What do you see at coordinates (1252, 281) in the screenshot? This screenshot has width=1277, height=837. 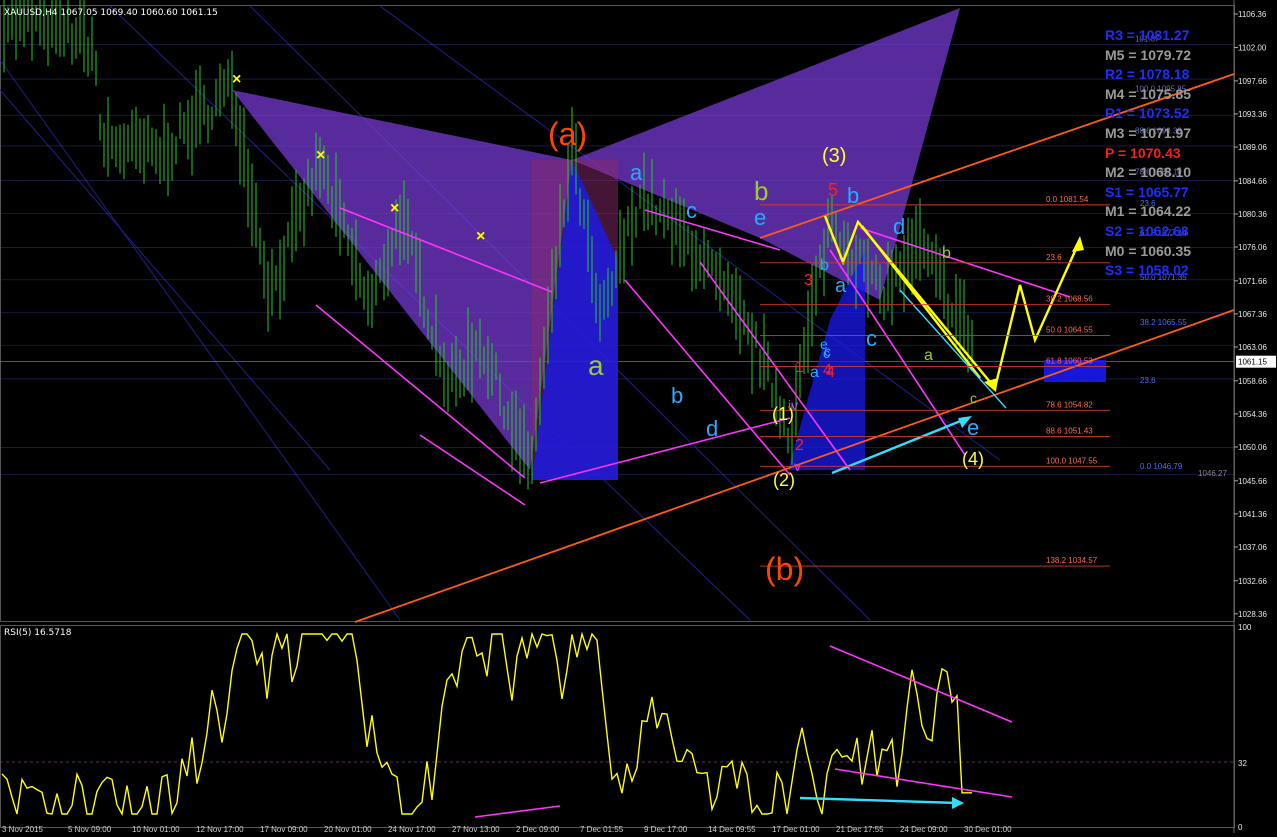 I see `price-tick-label: 1071.66` at bounding box center [1252, 281].